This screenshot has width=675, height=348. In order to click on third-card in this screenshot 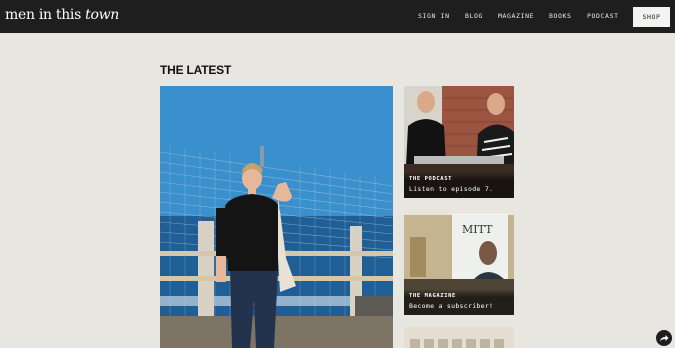, I will do `click(459, 337)`.